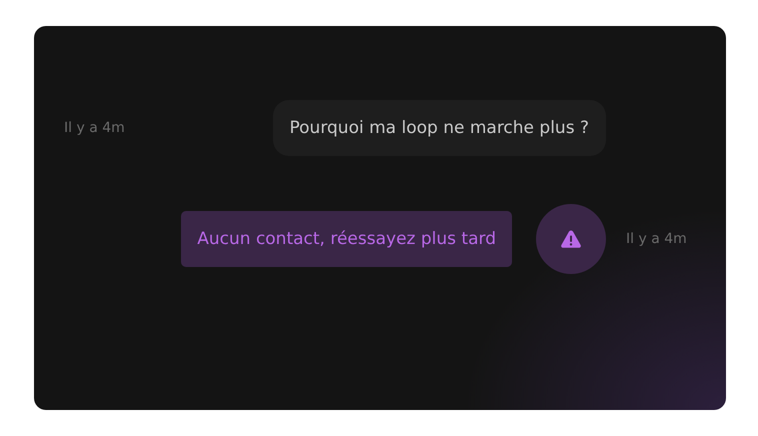  What do you see at coordinates (346, 239) in the screenshot?
I see `error-message: Aucun contact, réessayez plus tard` at bounding box center [346, 239].